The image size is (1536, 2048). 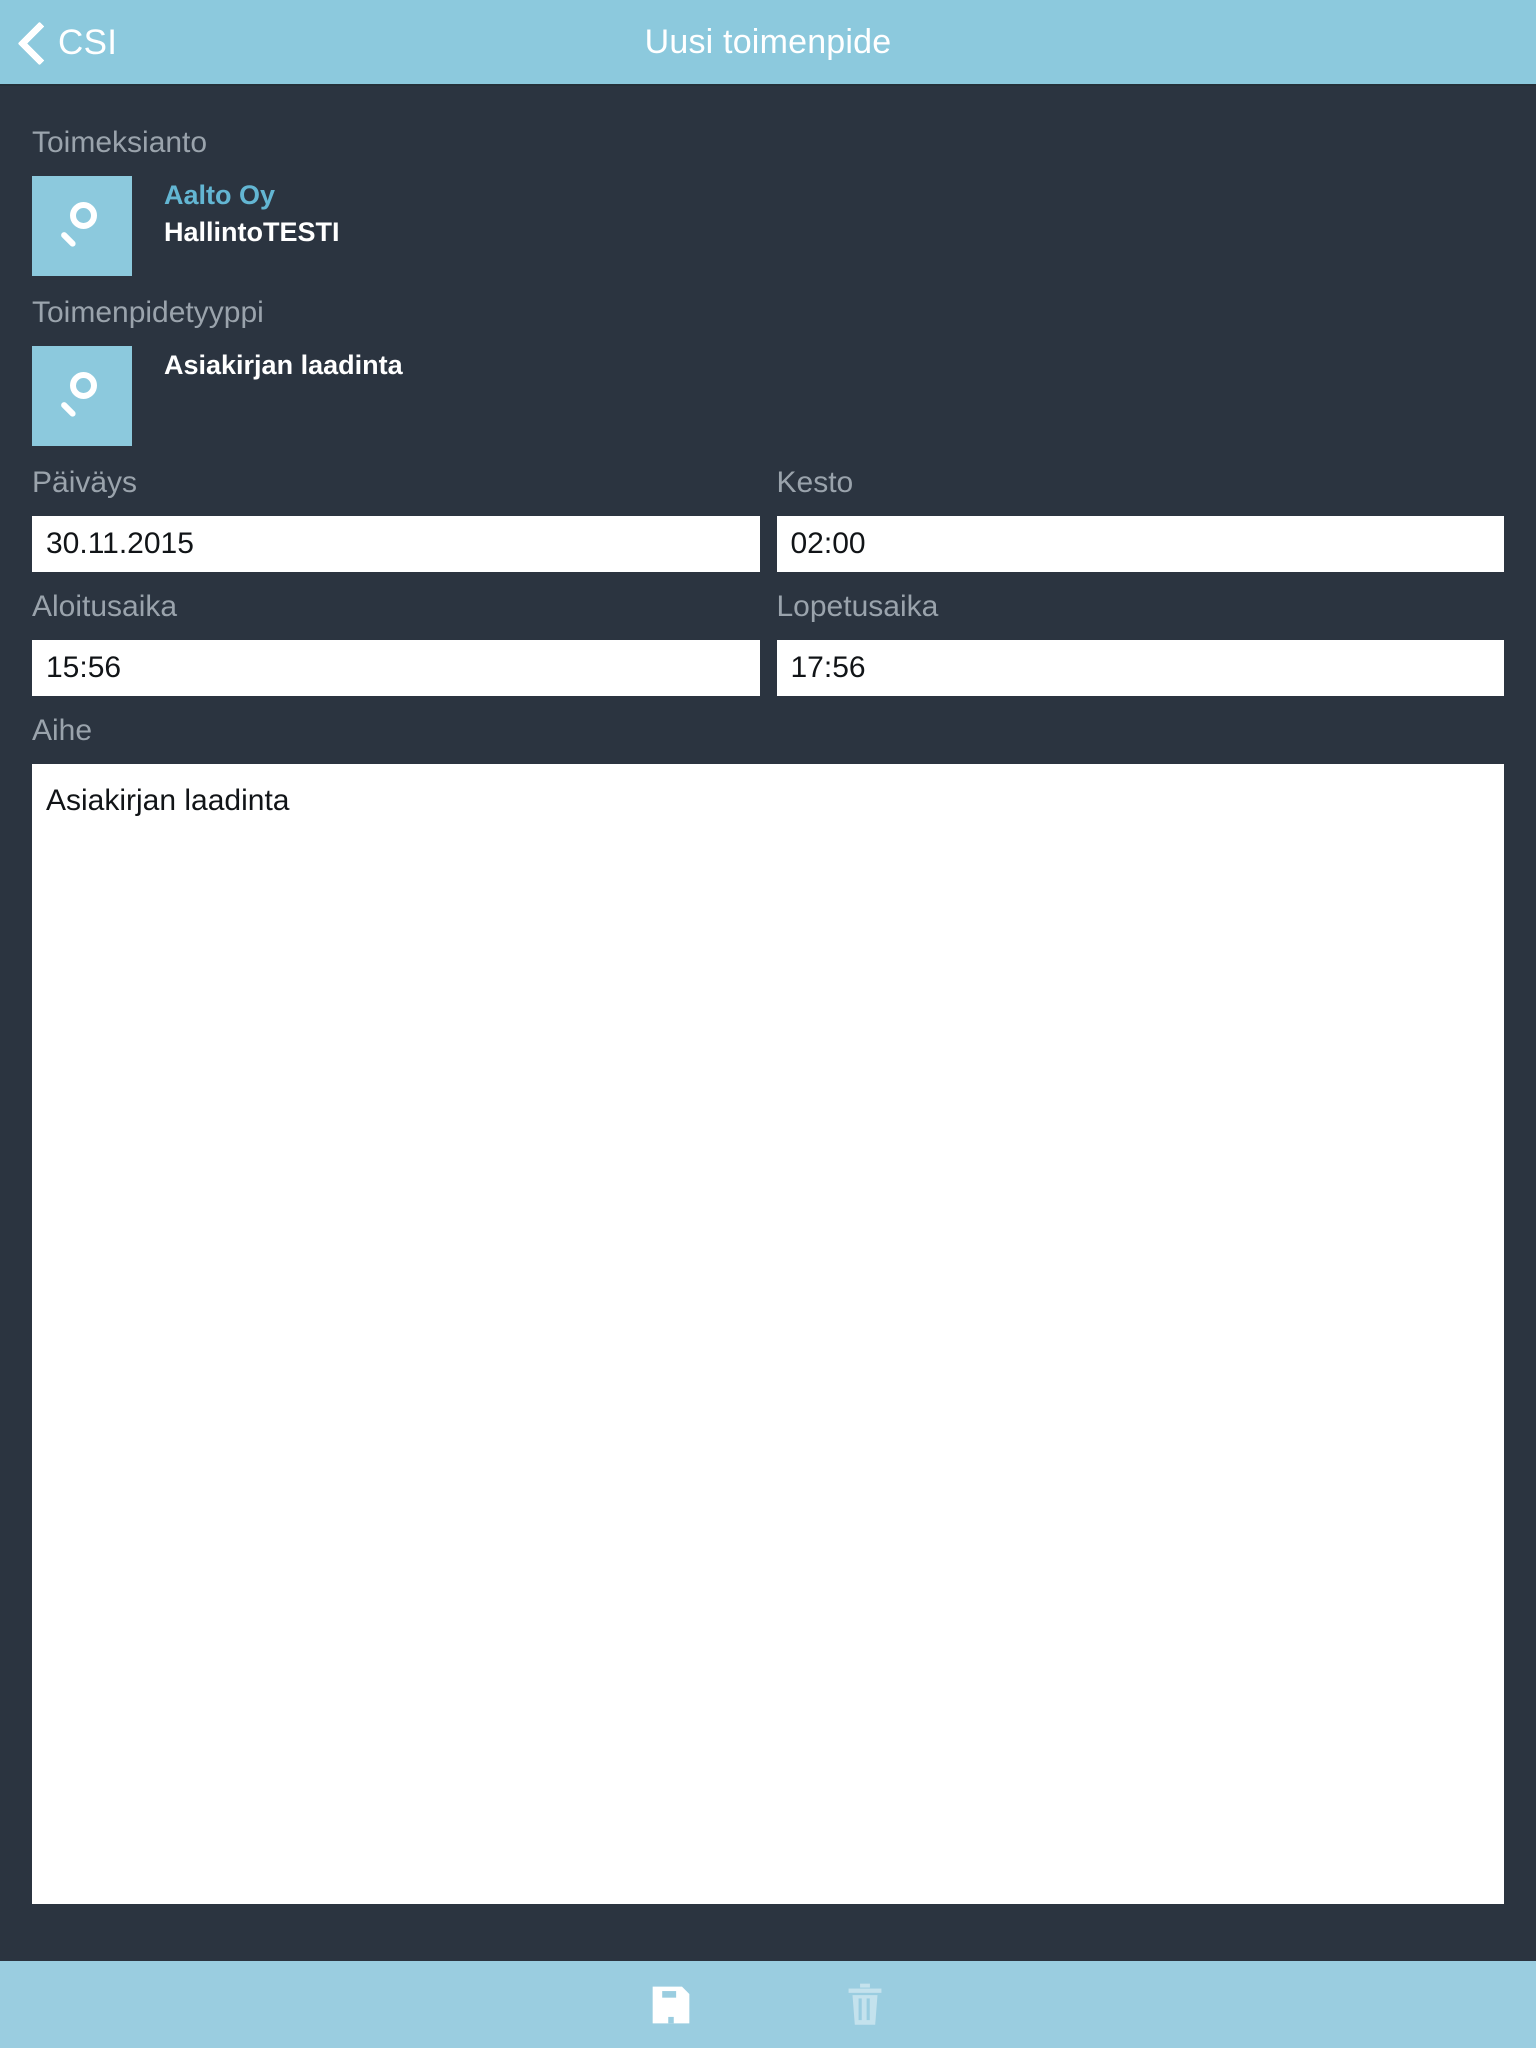 I want to click on end-time-input, so click(x=1140, y=668).